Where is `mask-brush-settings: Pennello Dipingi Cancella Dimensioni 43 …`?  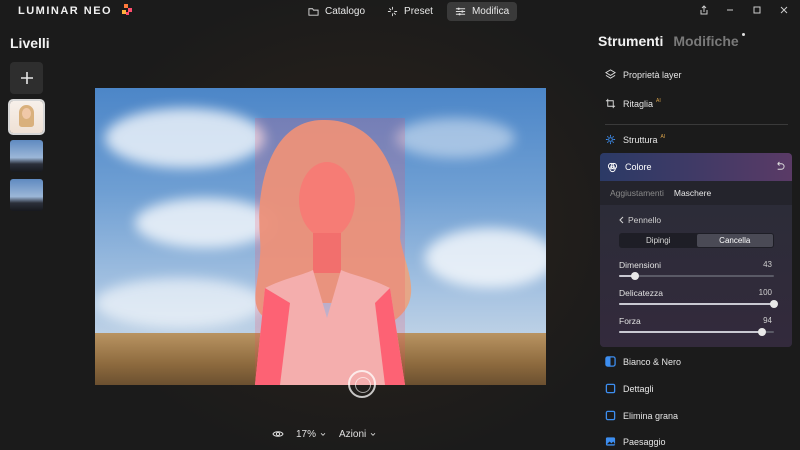 mask-brush-settings: Pennello Dipingi Cancella Dimensioni 43 … is located at coordinates (696, 276).